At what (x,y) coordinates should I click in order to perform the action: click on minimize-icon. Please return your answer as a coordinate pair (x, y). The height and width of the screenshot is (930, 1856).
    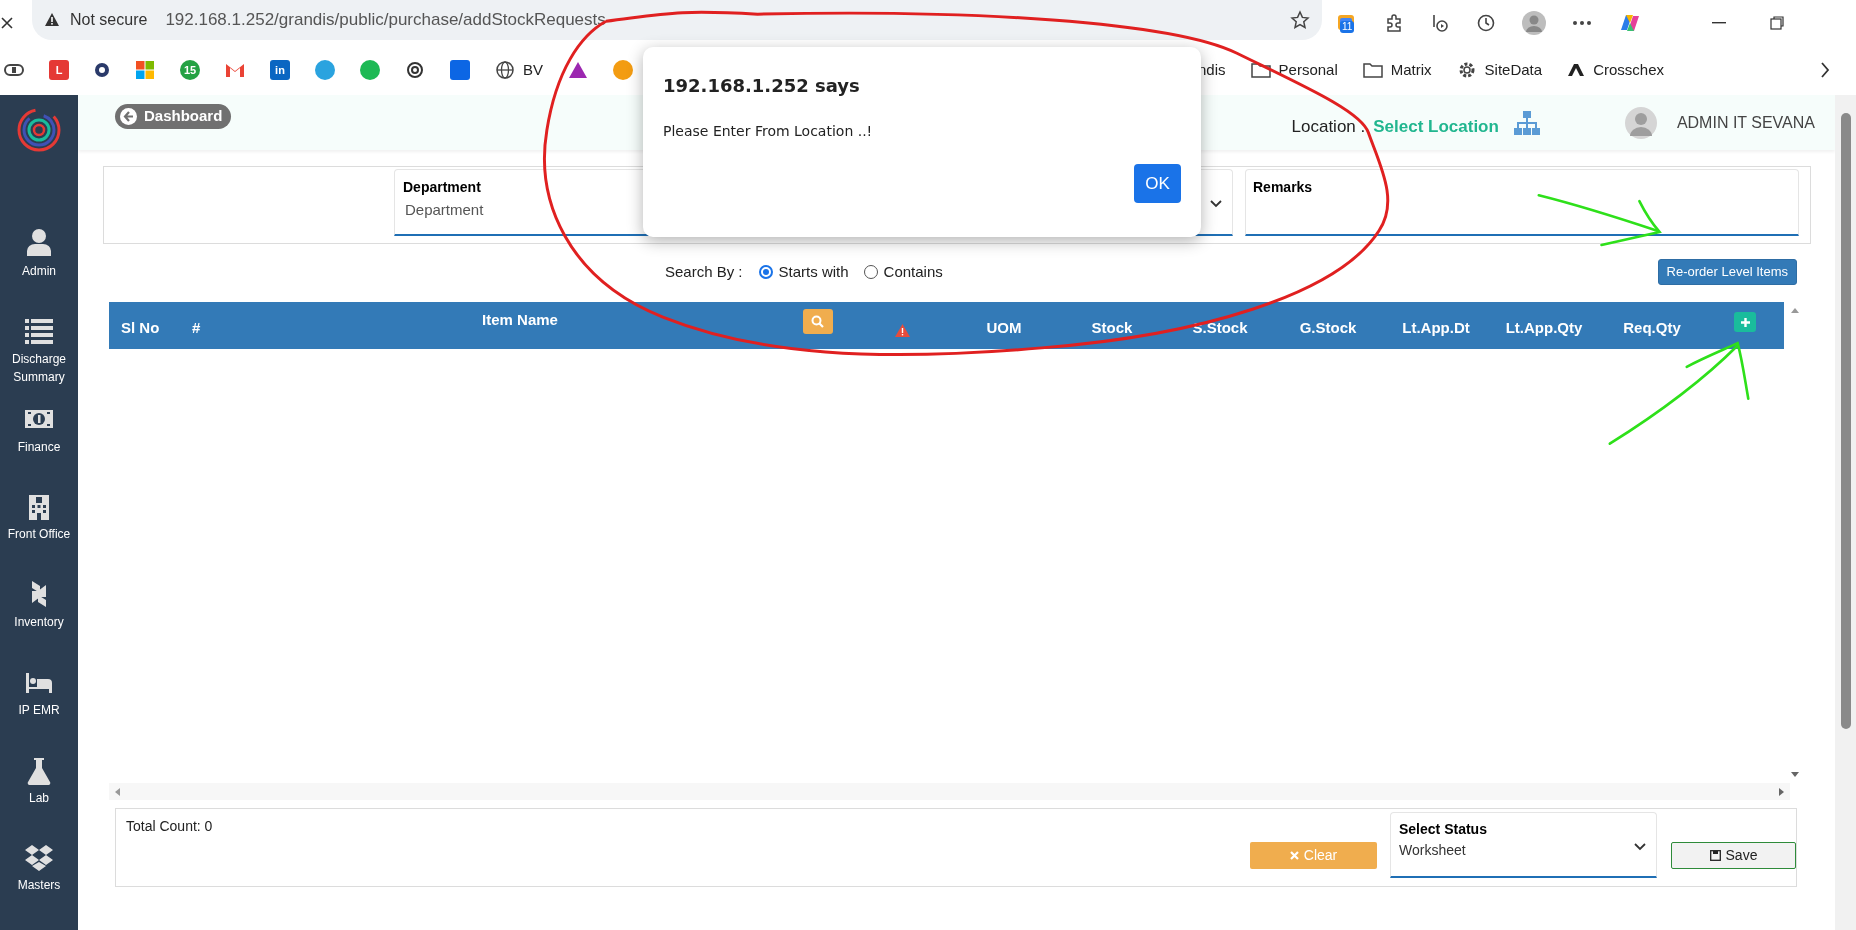
    Looking at the image, I should click on (1719, 22).